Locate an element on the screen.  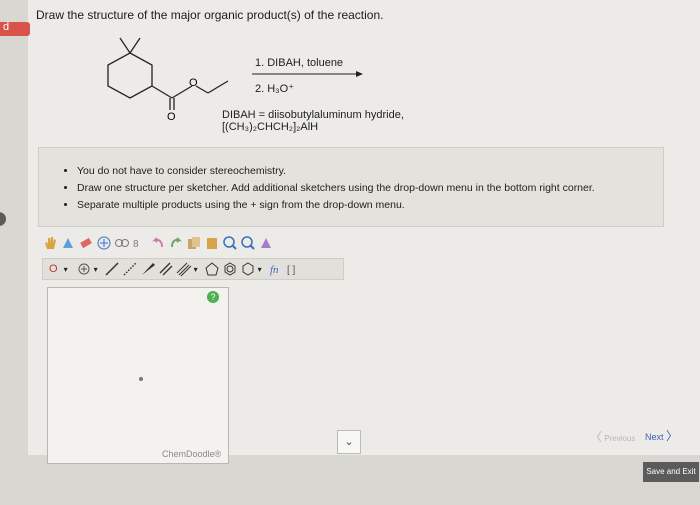
undo-icon is located at coordinates (158, 243).